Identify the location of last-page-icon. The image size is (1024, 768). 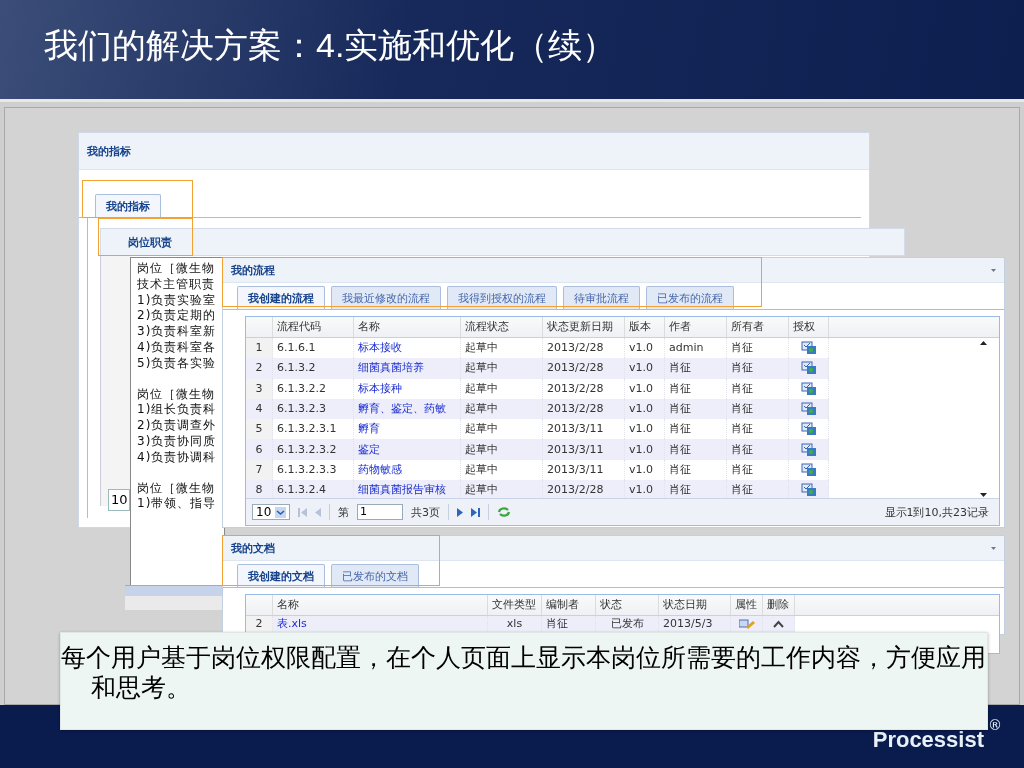
(475, 512).